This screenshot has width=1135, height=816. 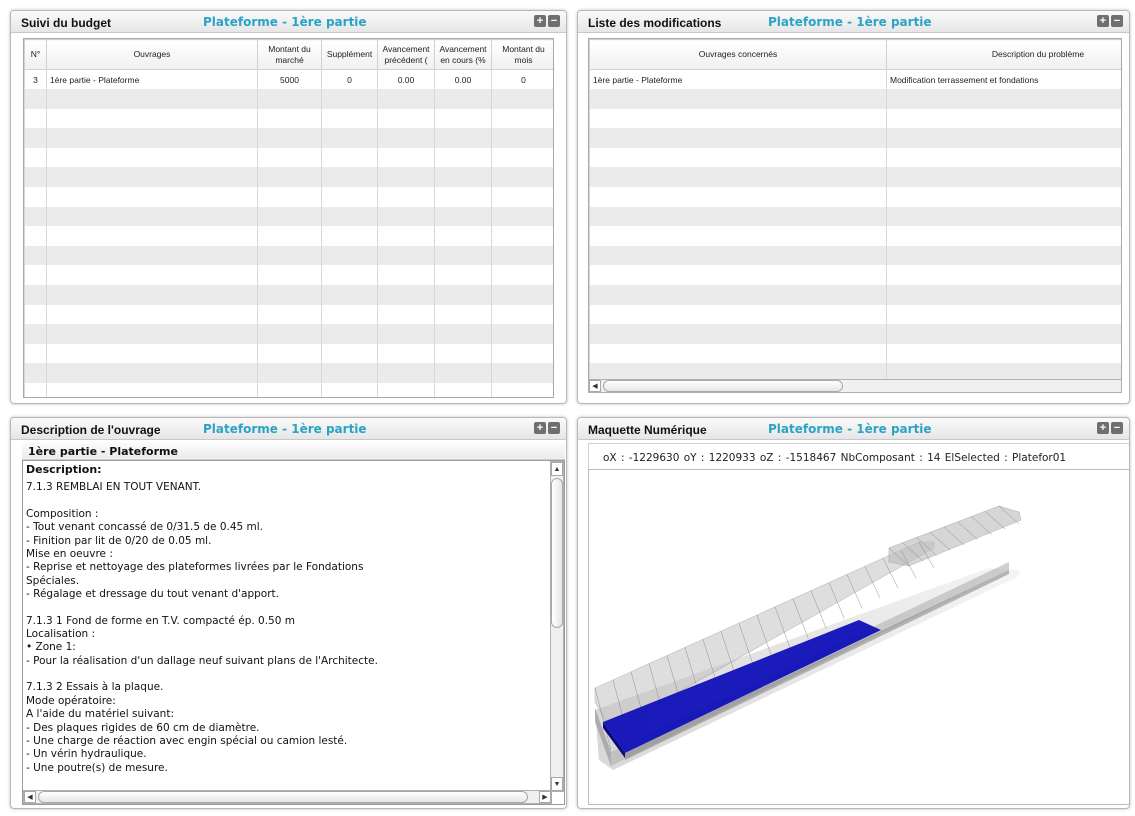 What do you see at coordinates (522, 54) in the screenshot?
I see `column-header: Montant du mois` at bounding box center [522, 54].